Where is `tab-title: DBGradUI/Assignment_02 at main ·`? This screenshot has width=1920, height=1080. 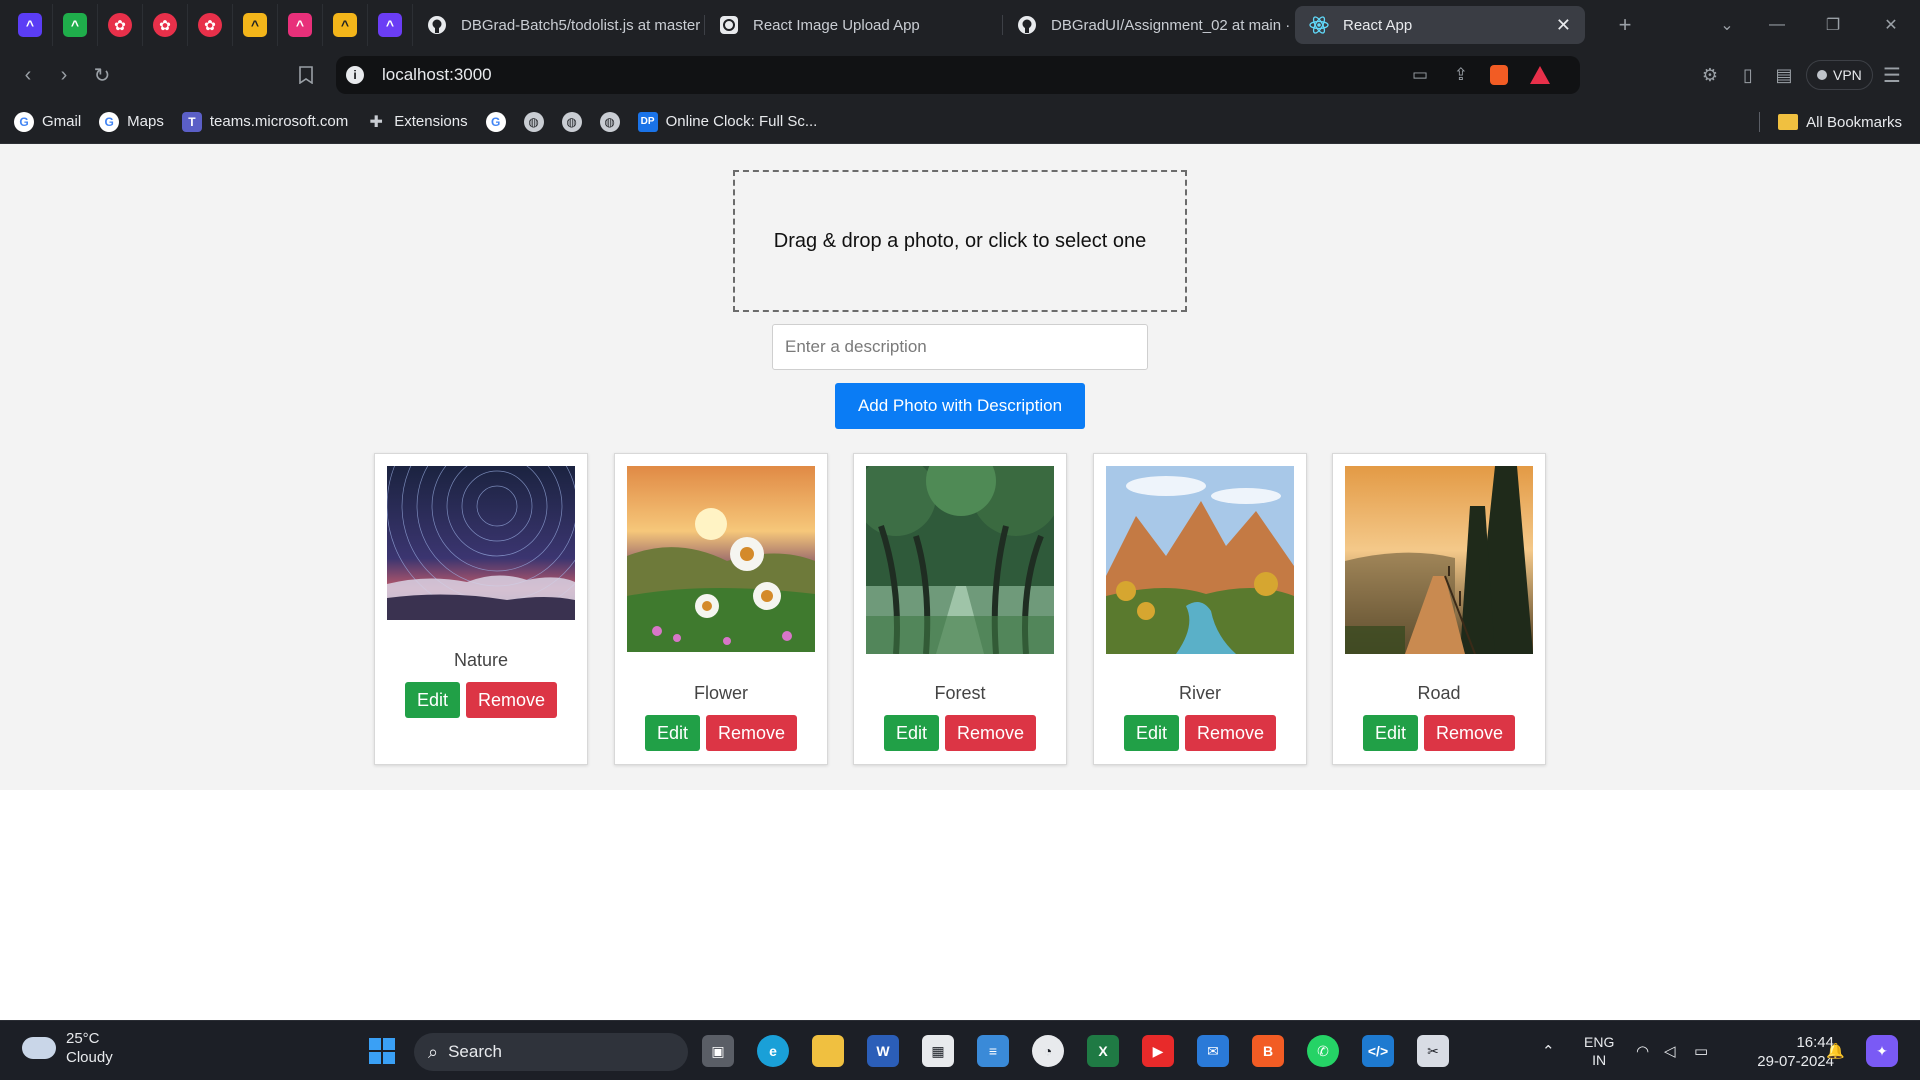 tab-title: DBGradUI/Assignment_02 at main · is located at coordinates (1171, 25).